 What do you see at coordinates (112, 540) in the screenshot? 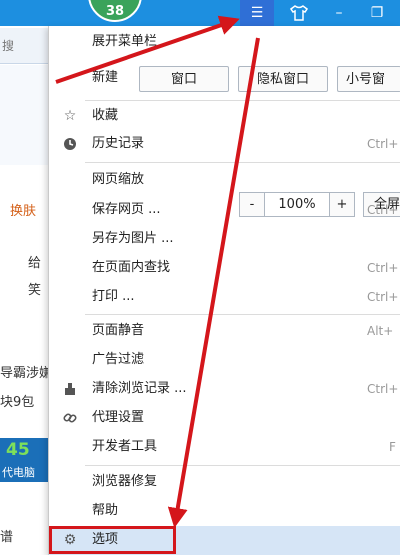
I see `annotation-highlight-box` at bounding box center [112, 540].